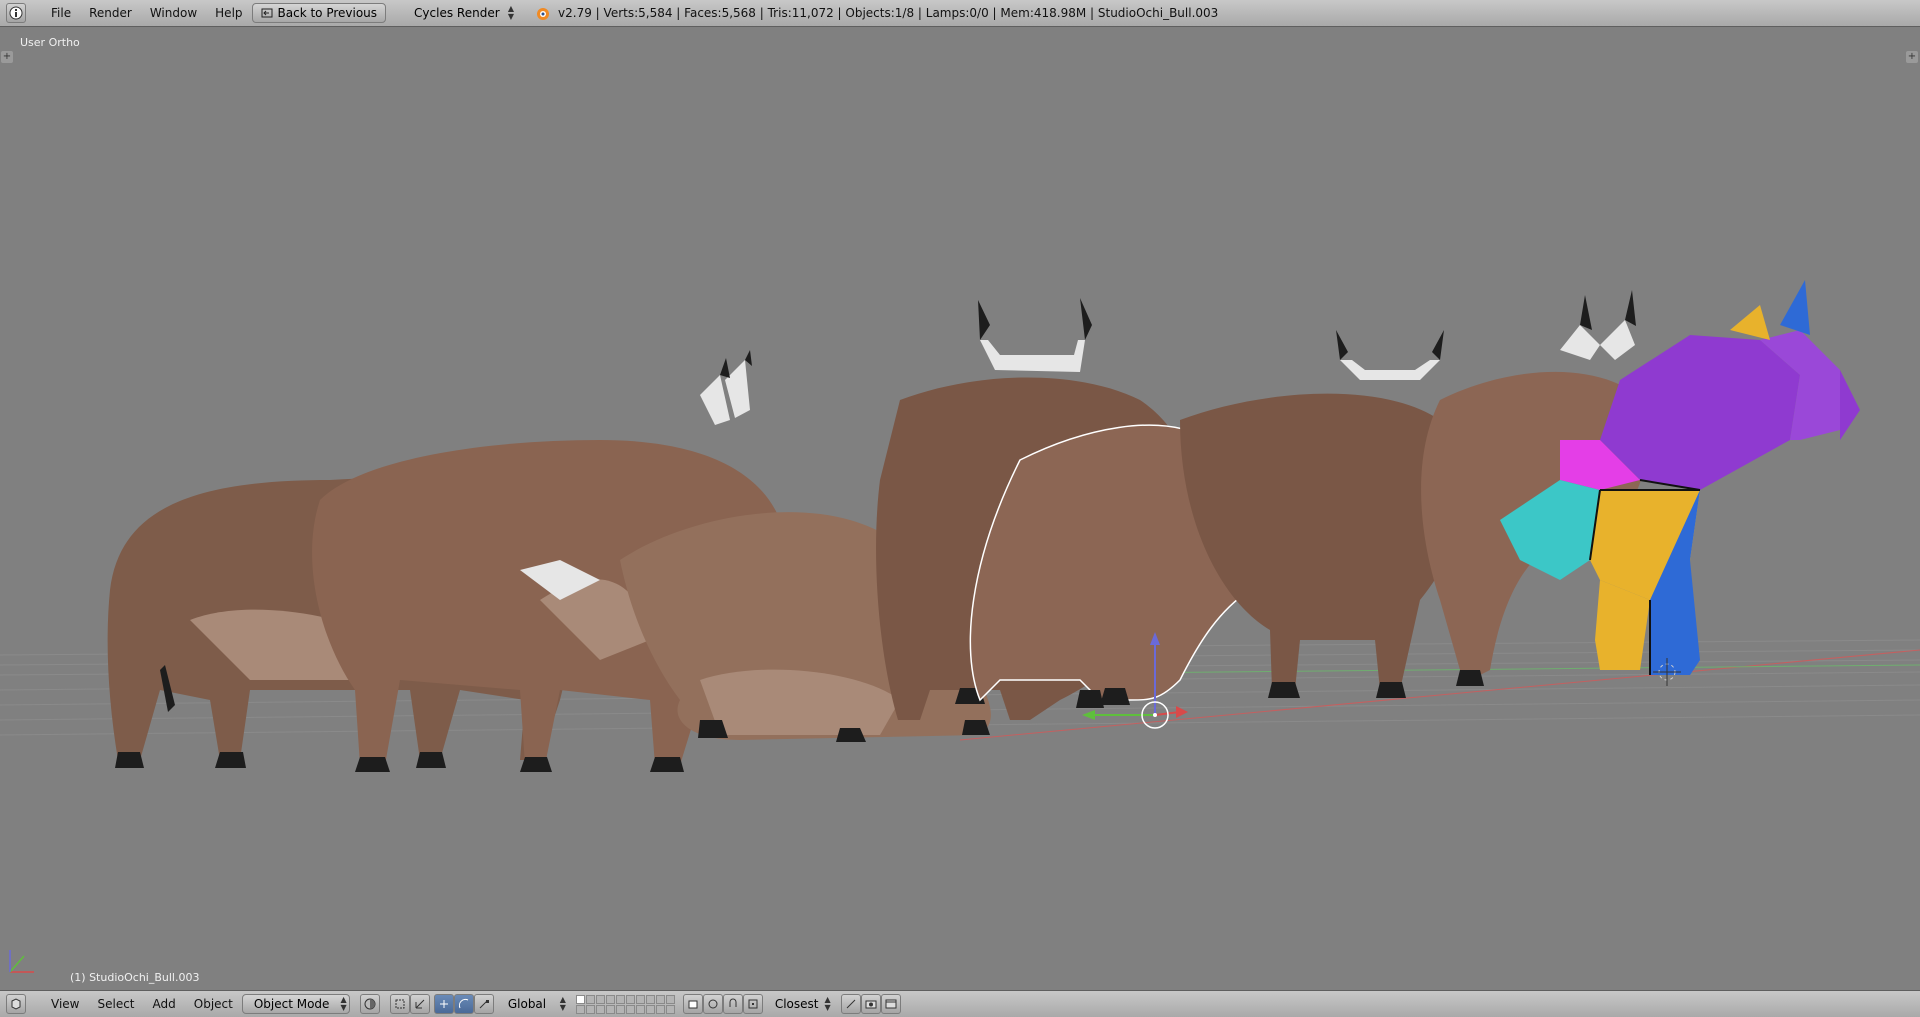 This screenshot has height=1017, width=1920. Describe the element at coordinates (7, 57) in the screenshot. I see `toolshelf-toggle-icon: +` at that location.